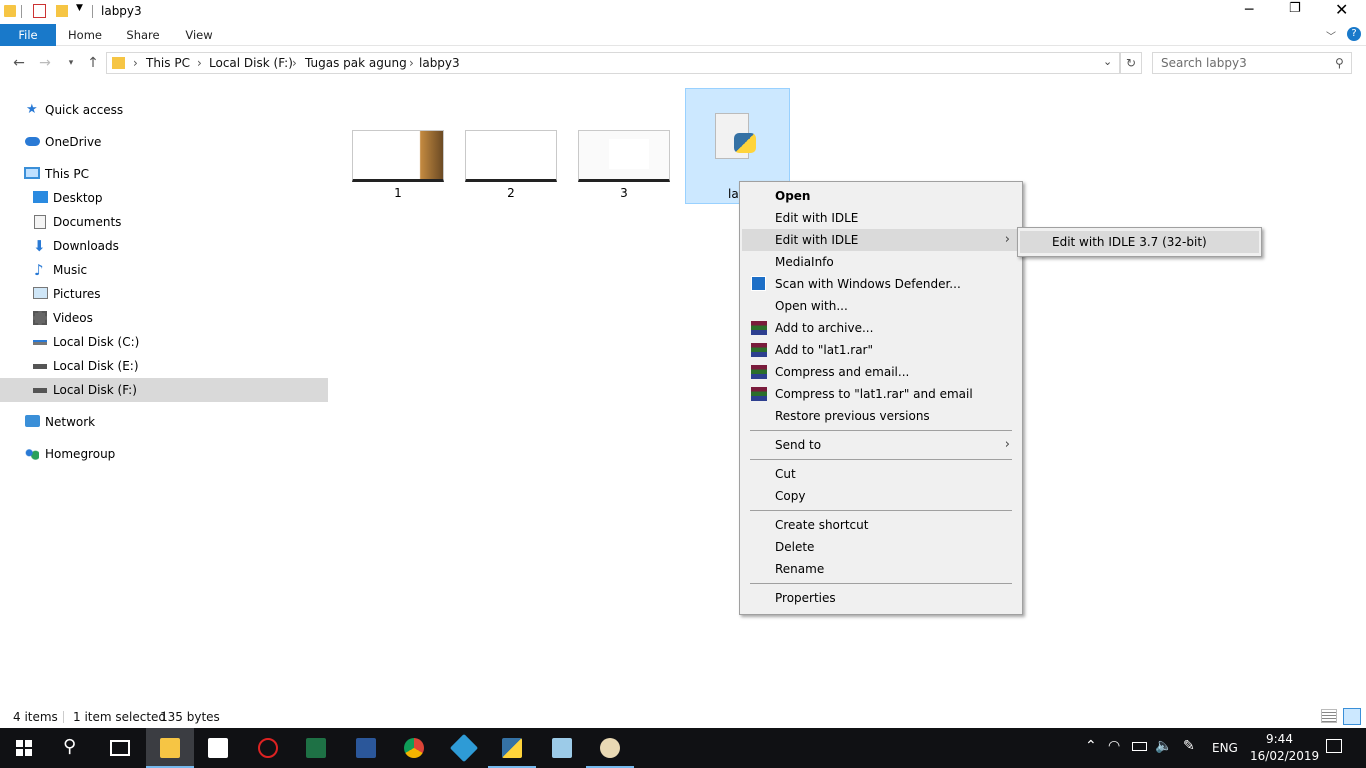 This screenshot has width=1366, height=768. Describe the element at coordinates (1007, 444) in the screenshot. I see `chevron-right-icon: ›` at that location.